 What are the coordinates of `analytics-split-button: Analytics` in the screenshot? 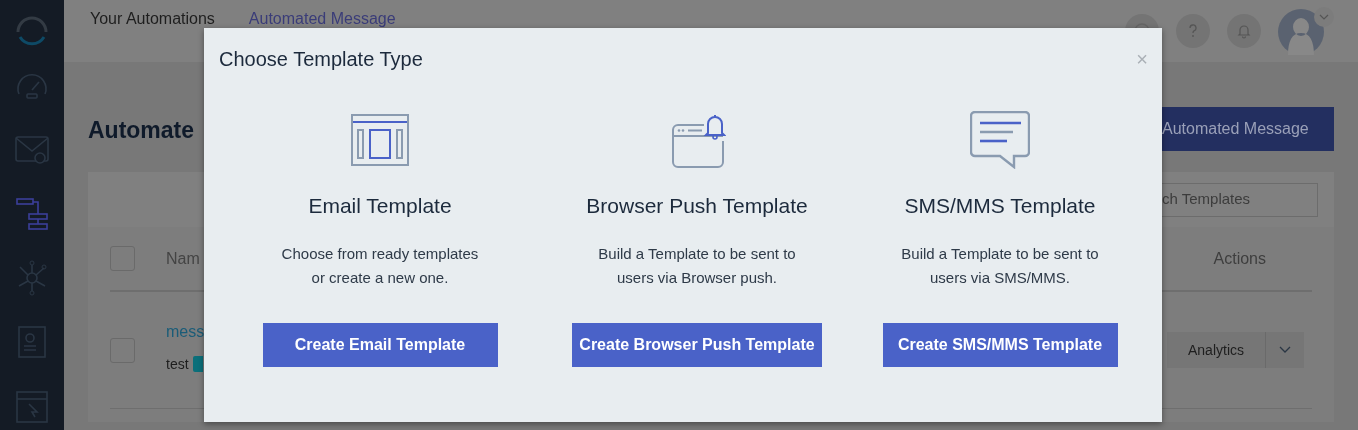 It's located at (1235, 350).